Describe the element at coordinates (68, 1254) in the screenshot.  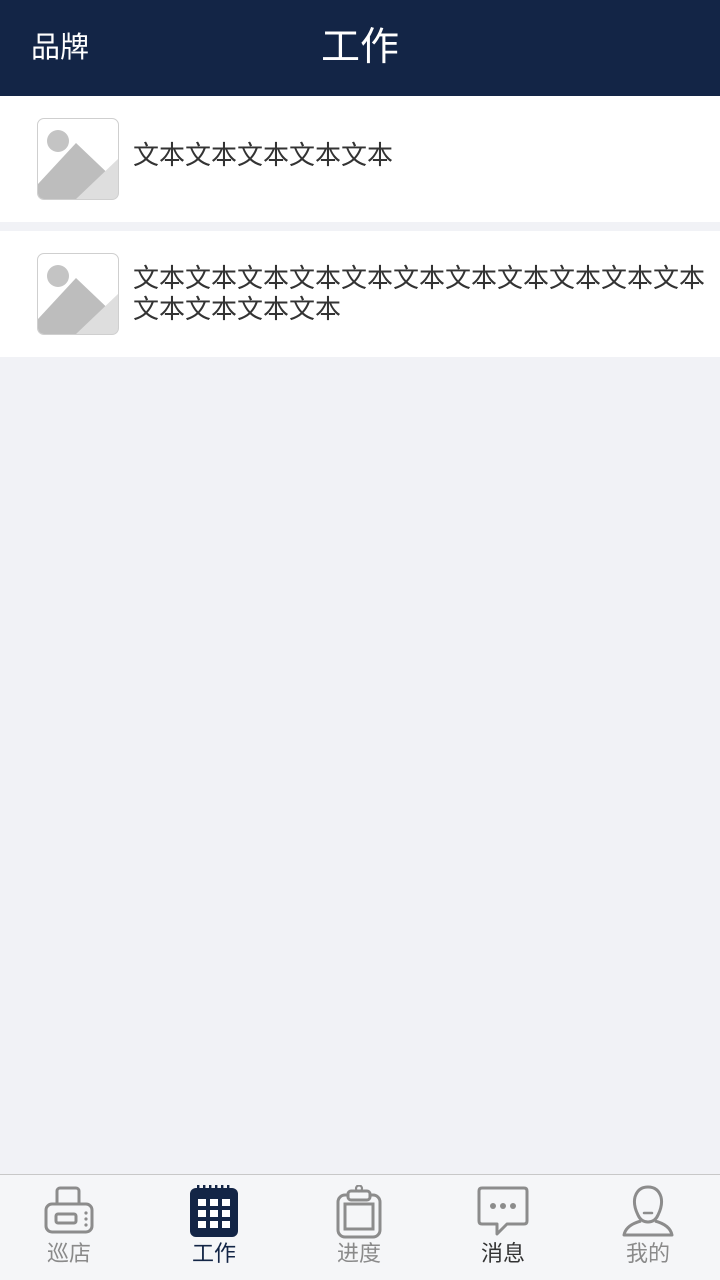
I see `tab-label: 巡店` at that location.